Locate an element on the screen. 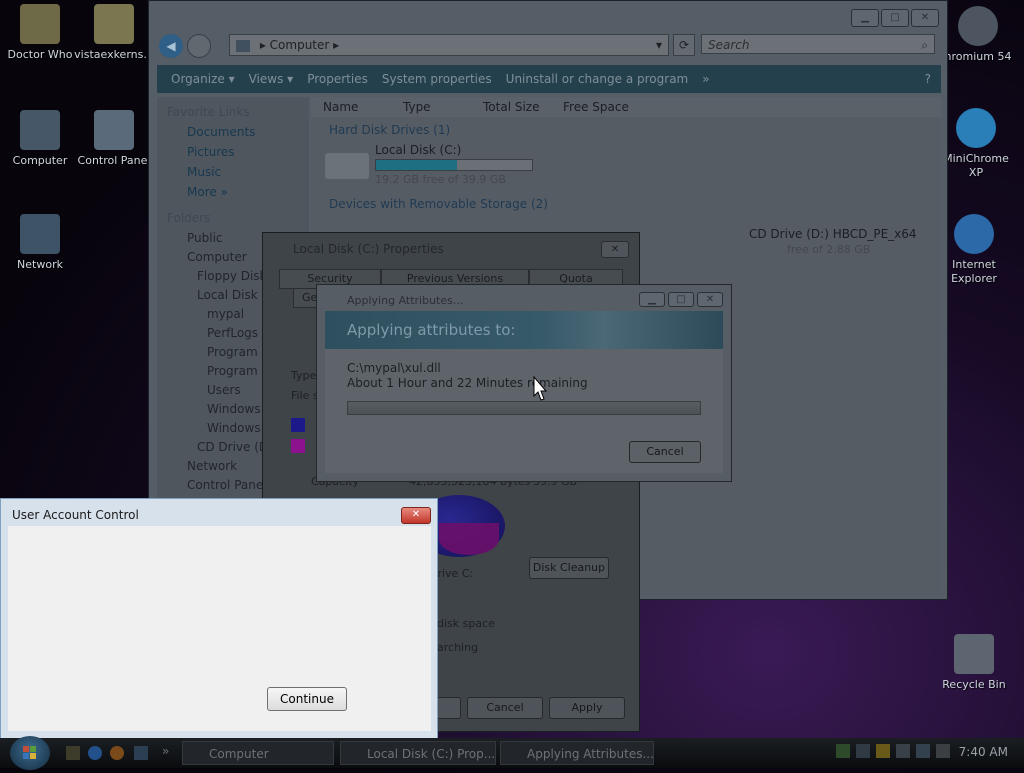 This screenshot has height=773, width=1024. nav-link-more: More » is located at coordinates (248, 192).